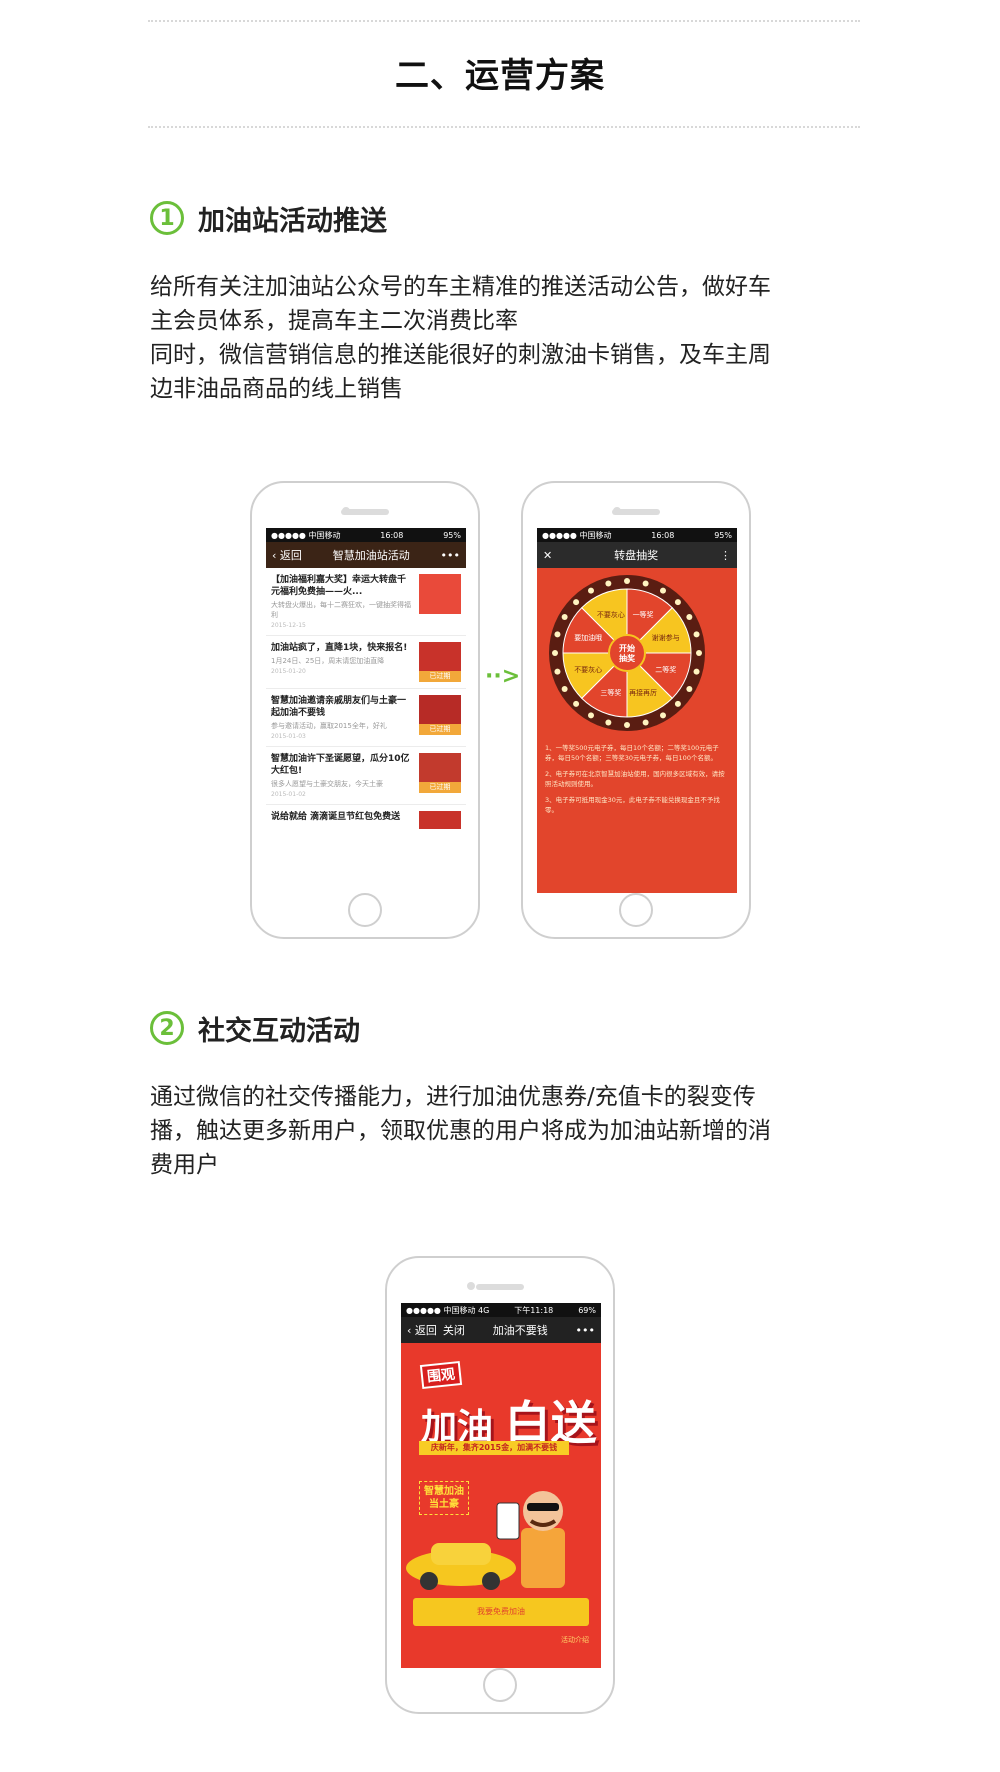  I want to click on item-desc: 参与邀请活动，赢取2015全年，好礼, so click(329, 726).